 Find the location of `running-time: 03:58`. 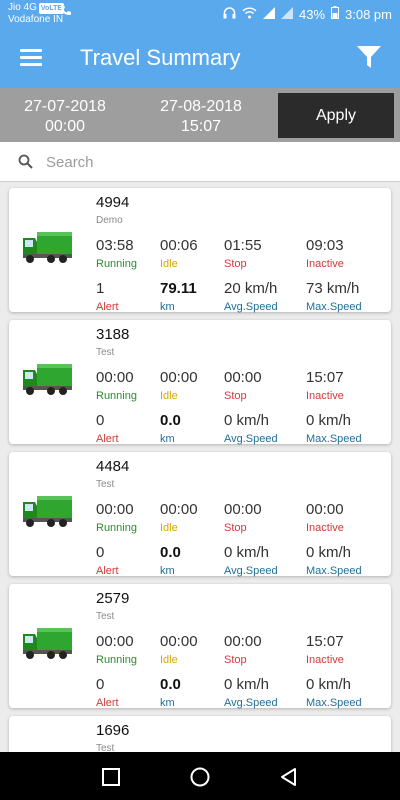

running-time: 03:58 is located at coordinates (115, 245).